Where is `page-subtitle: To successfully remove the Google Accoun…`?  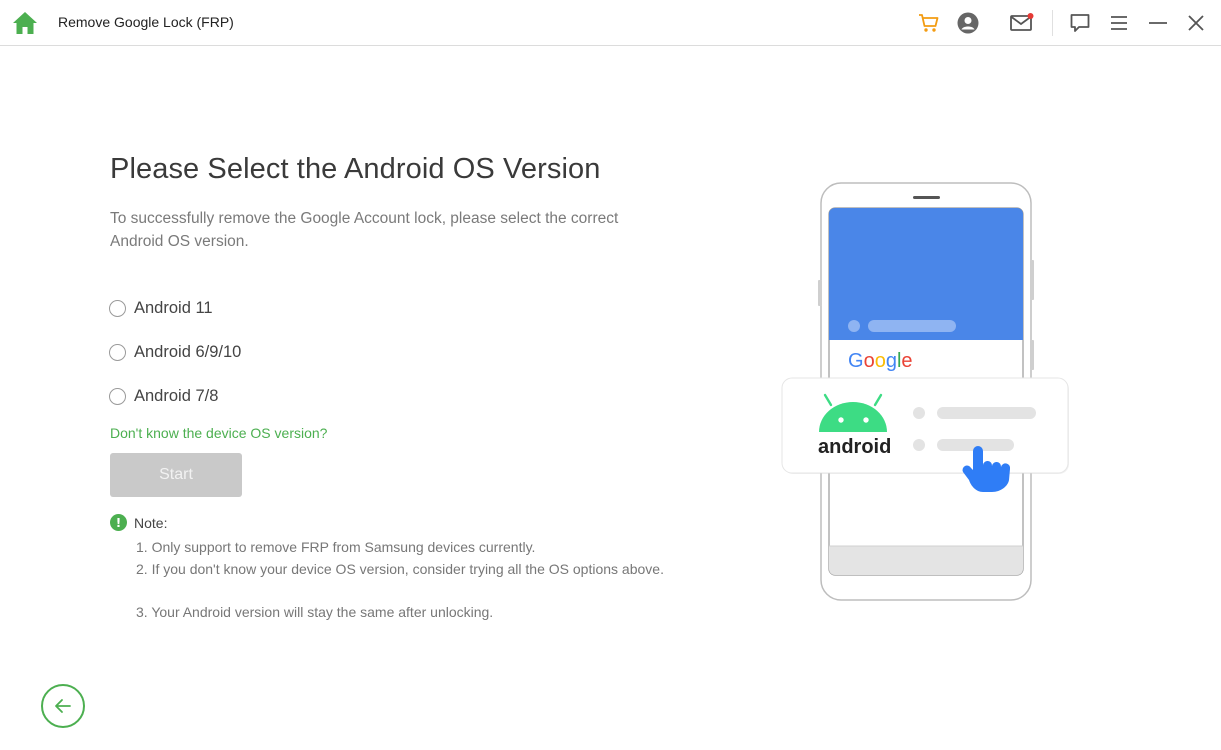
page-subtitle: To successfully remove the Google Accoun… is located at coordinates (364, 230).